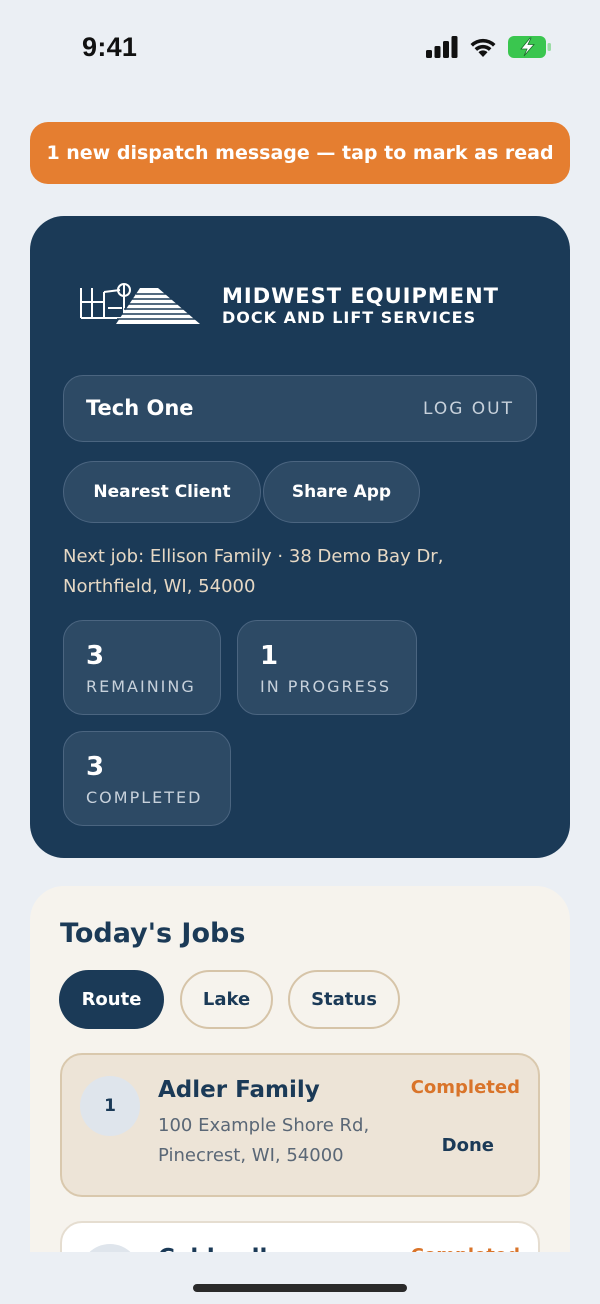  What do you see at coordinates (95, 767) in the screenshot?
I see `stat-completed-value: 3` at bounding box center [95, 767].